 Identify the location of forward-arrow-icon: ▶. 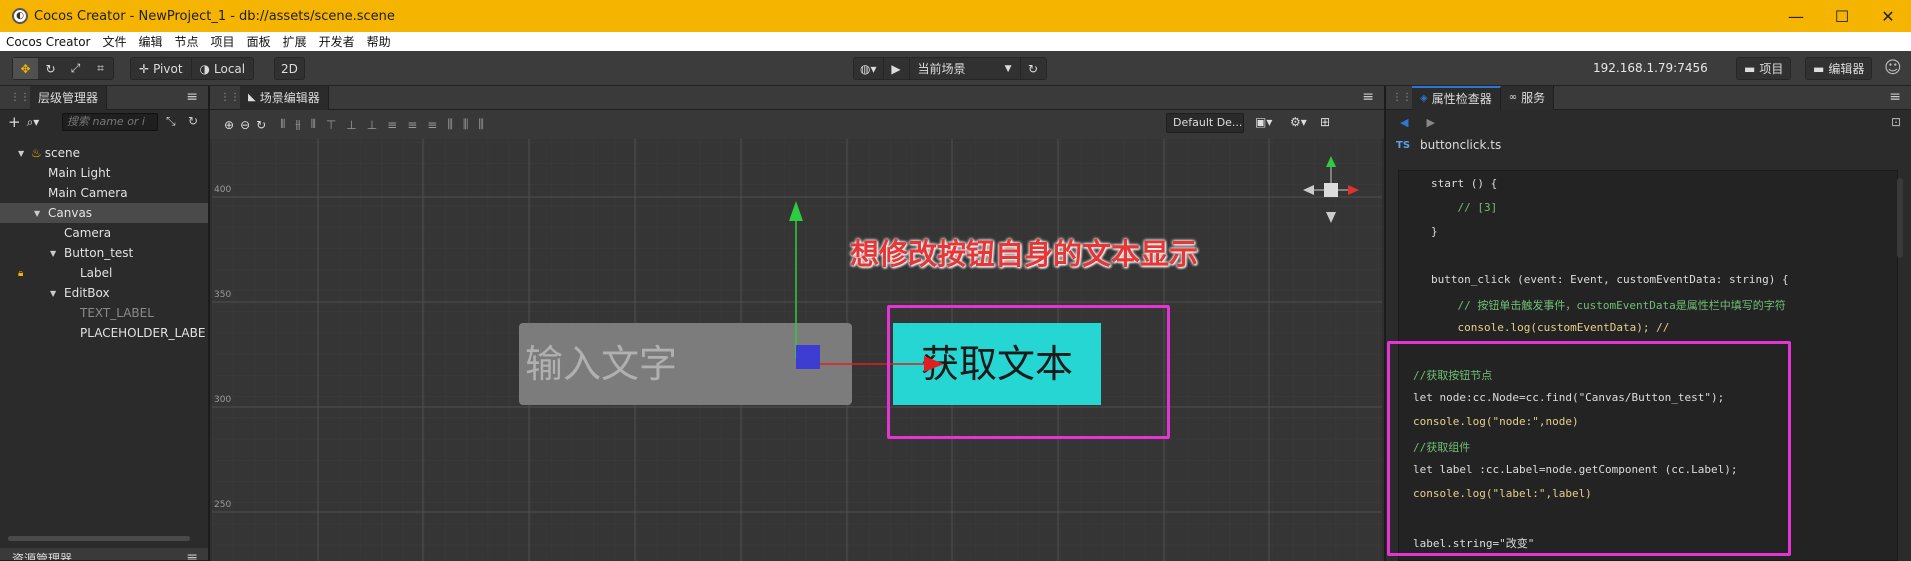
(1430, 122).